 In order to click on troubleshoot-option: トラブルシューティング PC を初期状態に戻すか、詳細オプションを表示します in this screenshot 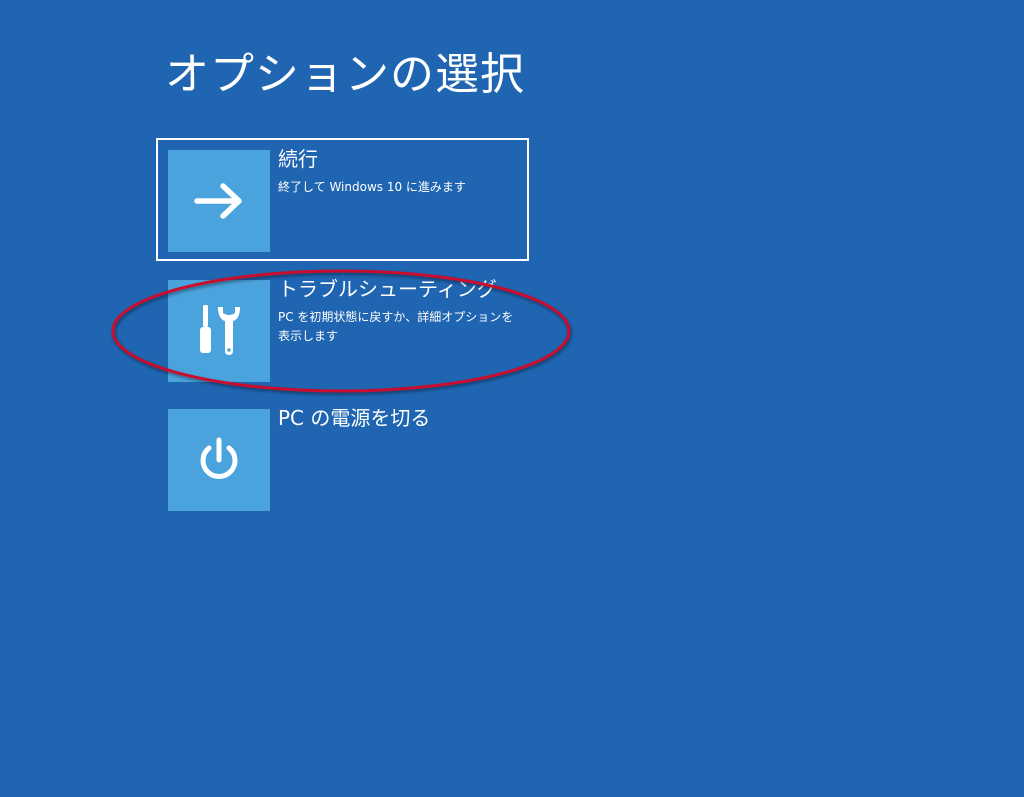, I will do `click(342, 329)`.